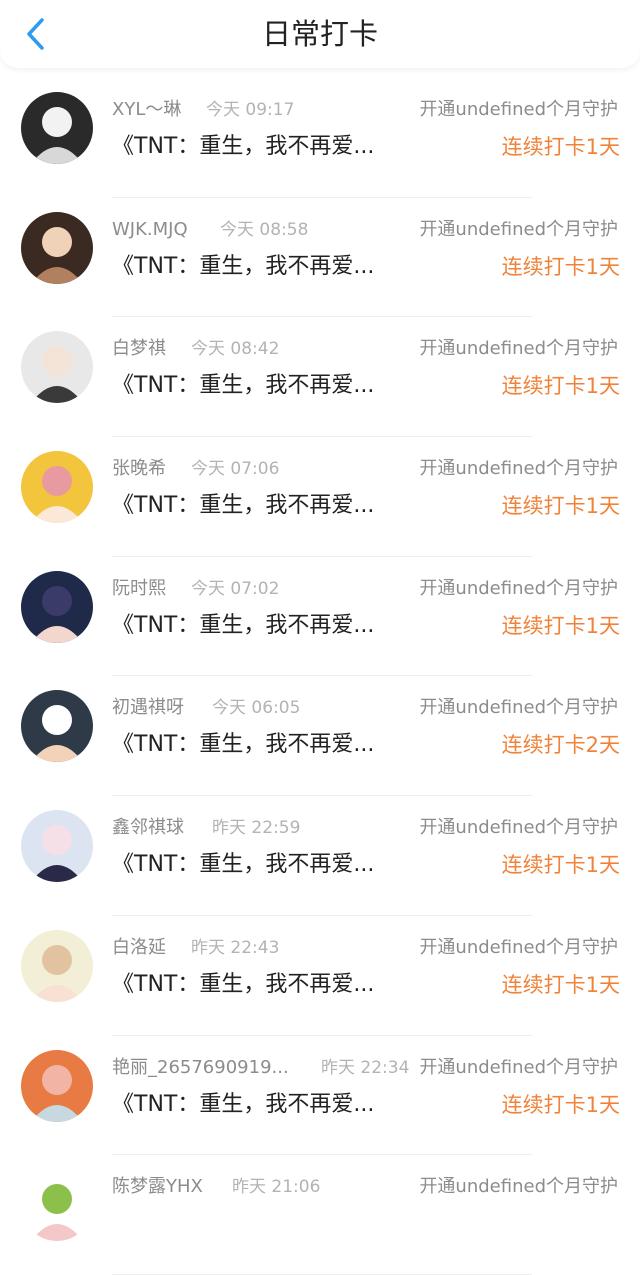 The height and width of the screenshot is (1275, 640). I want to click on user-name: 初遇祺呀, so click(148, 708).